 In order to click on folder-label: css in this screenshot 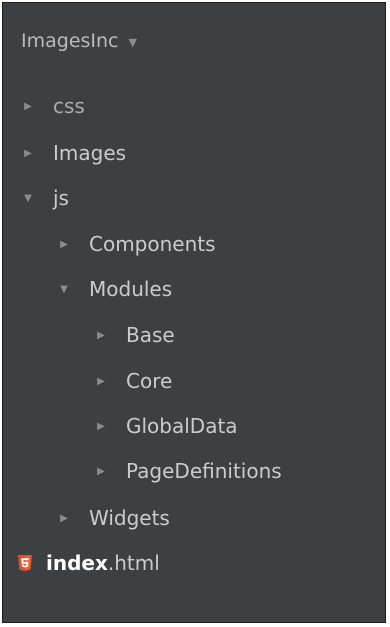, I will do `click(69, 106)`.